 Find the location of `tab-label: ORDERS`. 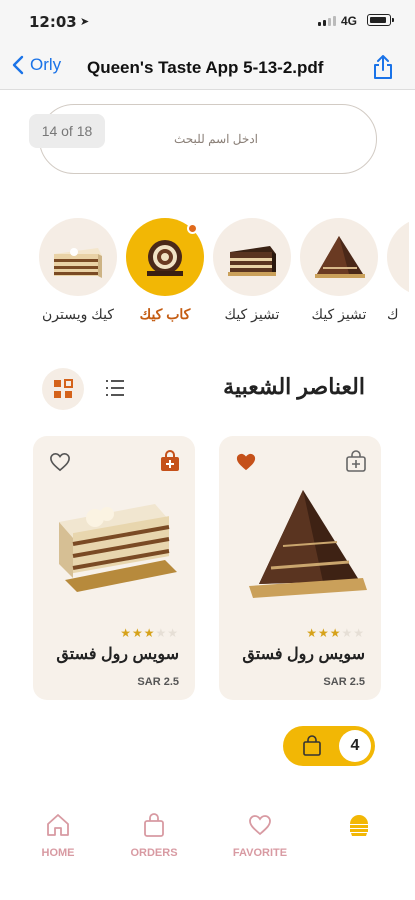

tab-label: ORDERS is located at coordinates (154, 853).